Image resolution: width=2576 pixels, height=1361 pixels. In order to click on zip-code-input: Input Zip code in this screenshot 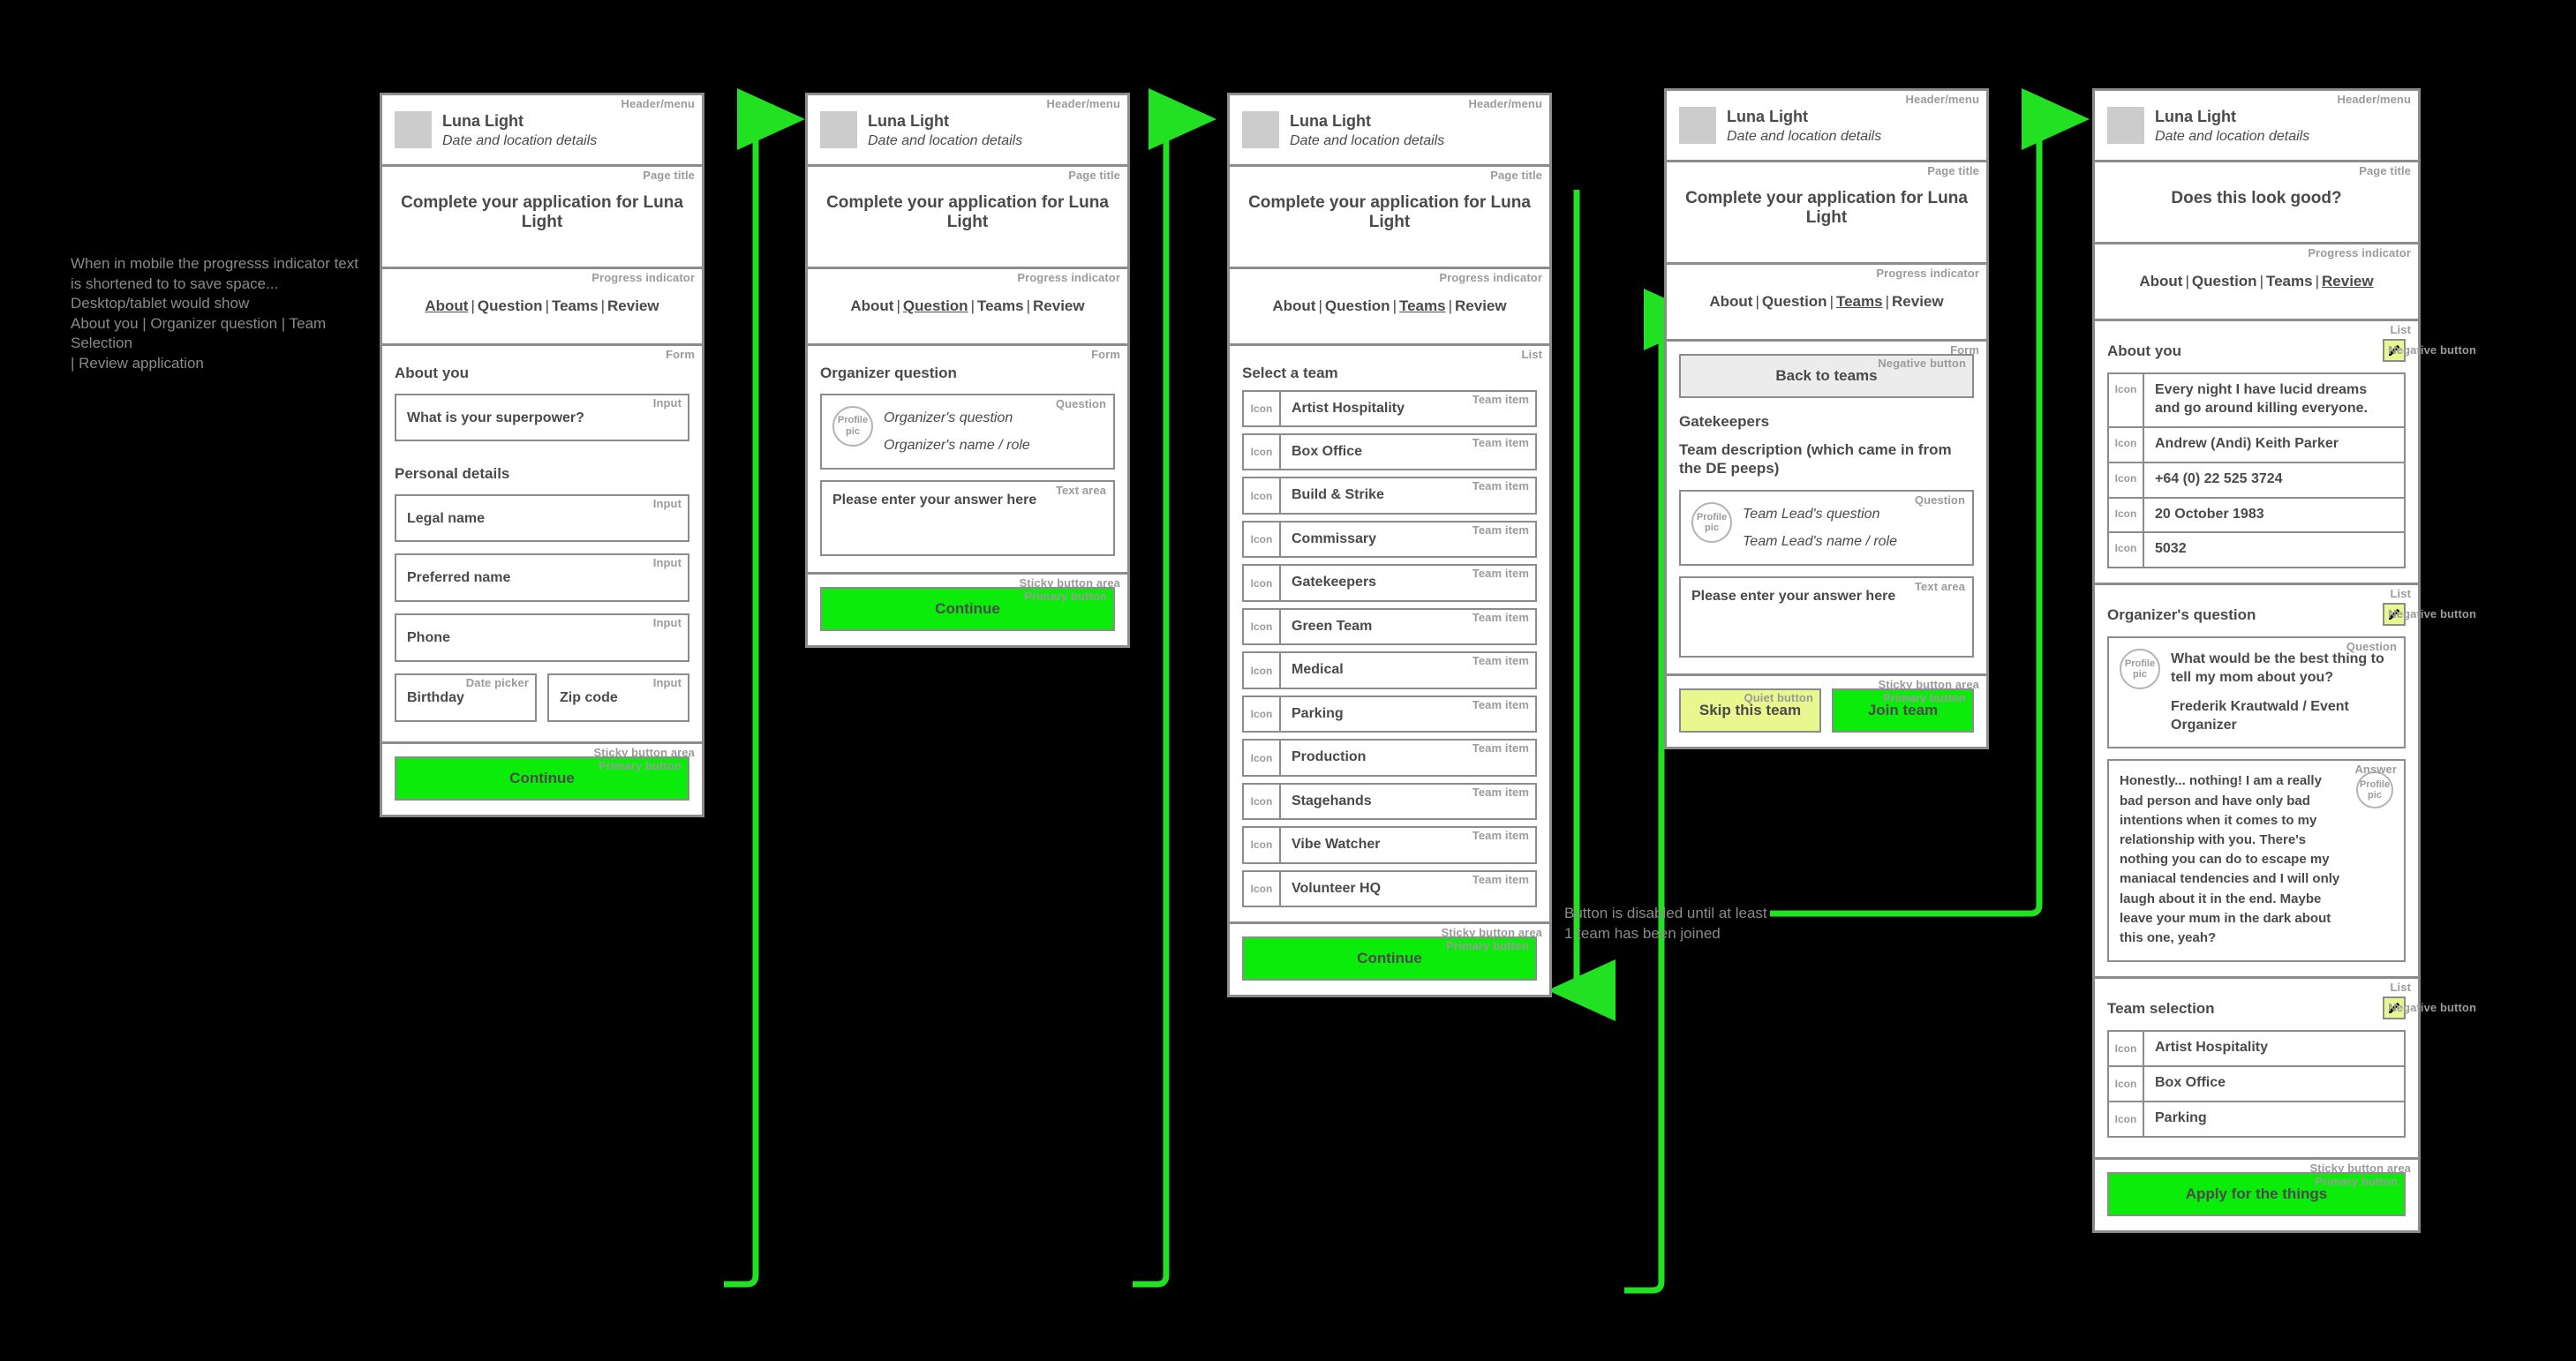, I will do `click(618, 697)`.